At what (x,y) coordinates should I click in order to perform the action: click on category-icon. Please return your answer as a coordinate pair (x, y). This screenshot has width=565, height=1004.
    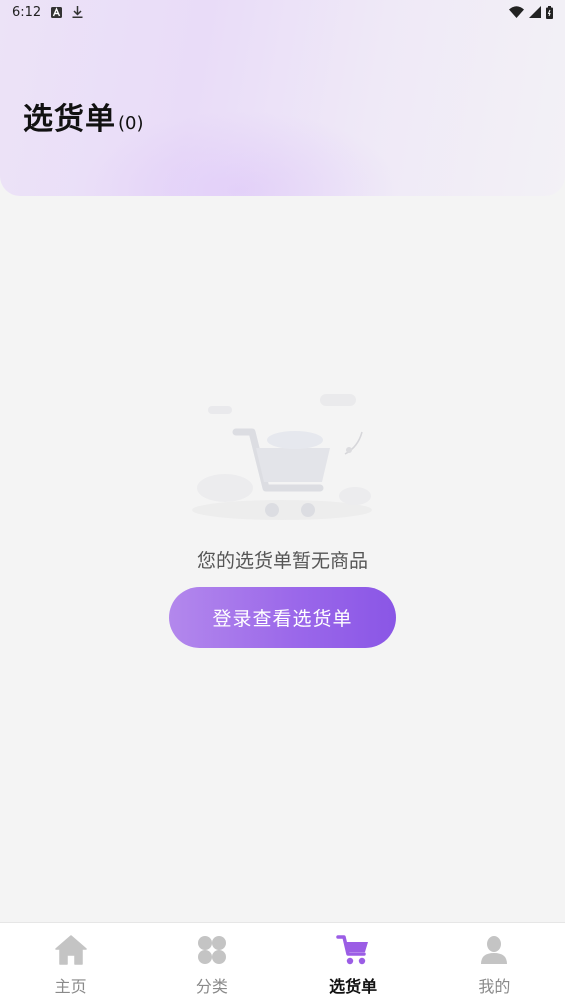
    Looking at the image, I should click on (212, 950).